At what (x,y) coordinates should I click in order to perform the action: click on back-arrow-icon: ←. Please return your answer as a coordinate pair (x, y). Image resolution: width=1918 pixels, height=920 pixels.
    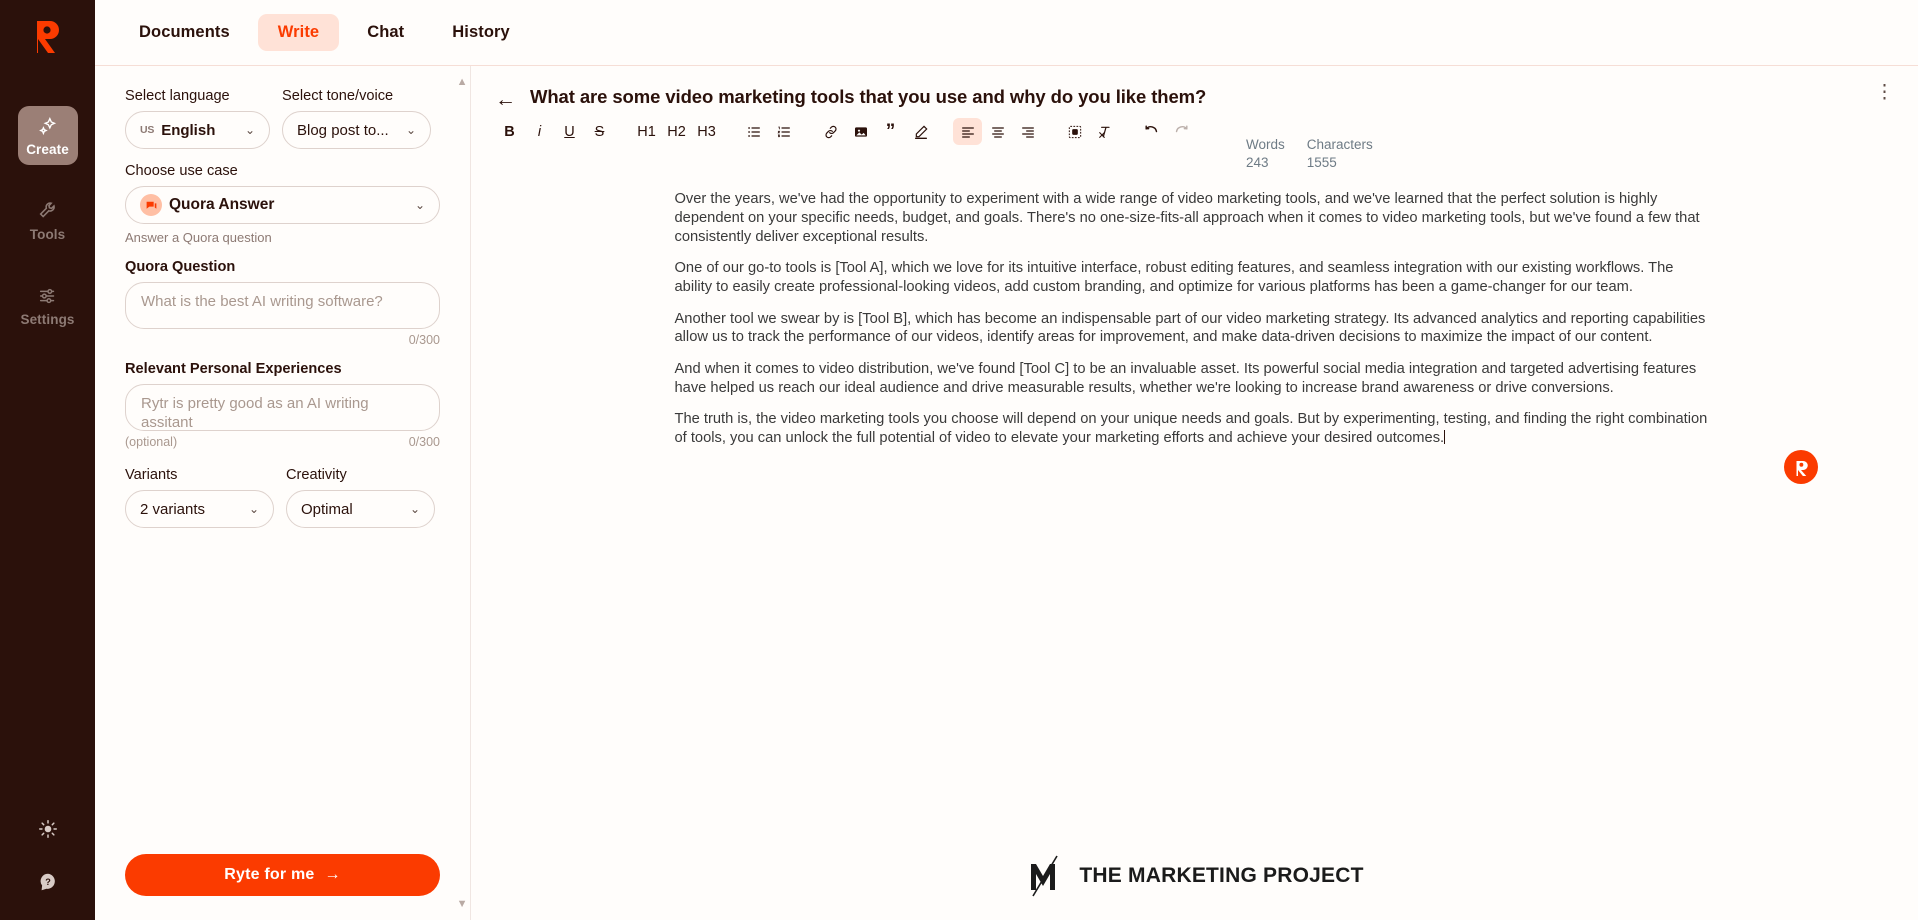
    Looking at the image, I should click on (505, 99).